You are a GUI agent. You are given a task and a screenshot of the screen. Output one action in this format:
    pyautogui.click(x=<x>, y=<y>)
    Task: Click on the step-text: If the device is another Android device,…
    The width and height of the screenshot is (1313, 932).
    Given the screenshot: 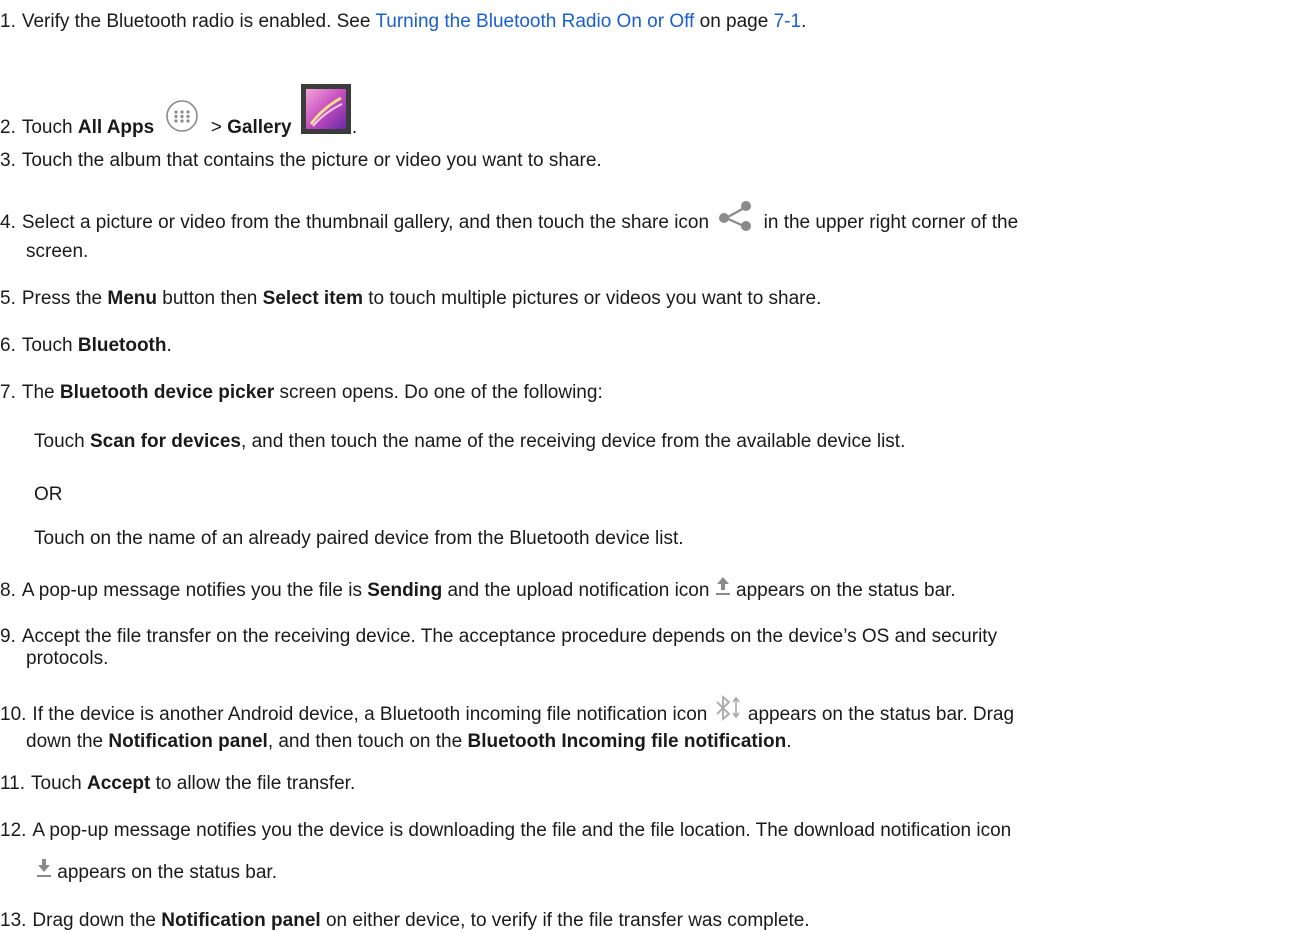 What is the action you would take?
    pyautogui.click(x=372, y=715)
    